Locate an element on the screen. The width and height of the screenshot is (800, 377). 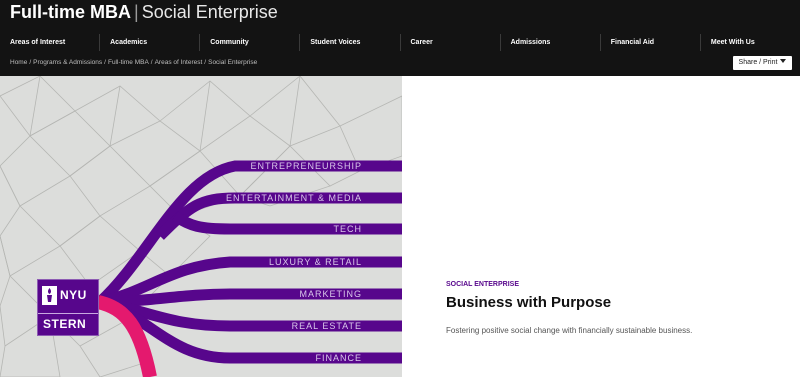
branch-label-finance: FINANCE is located at coordinates (338, 358).